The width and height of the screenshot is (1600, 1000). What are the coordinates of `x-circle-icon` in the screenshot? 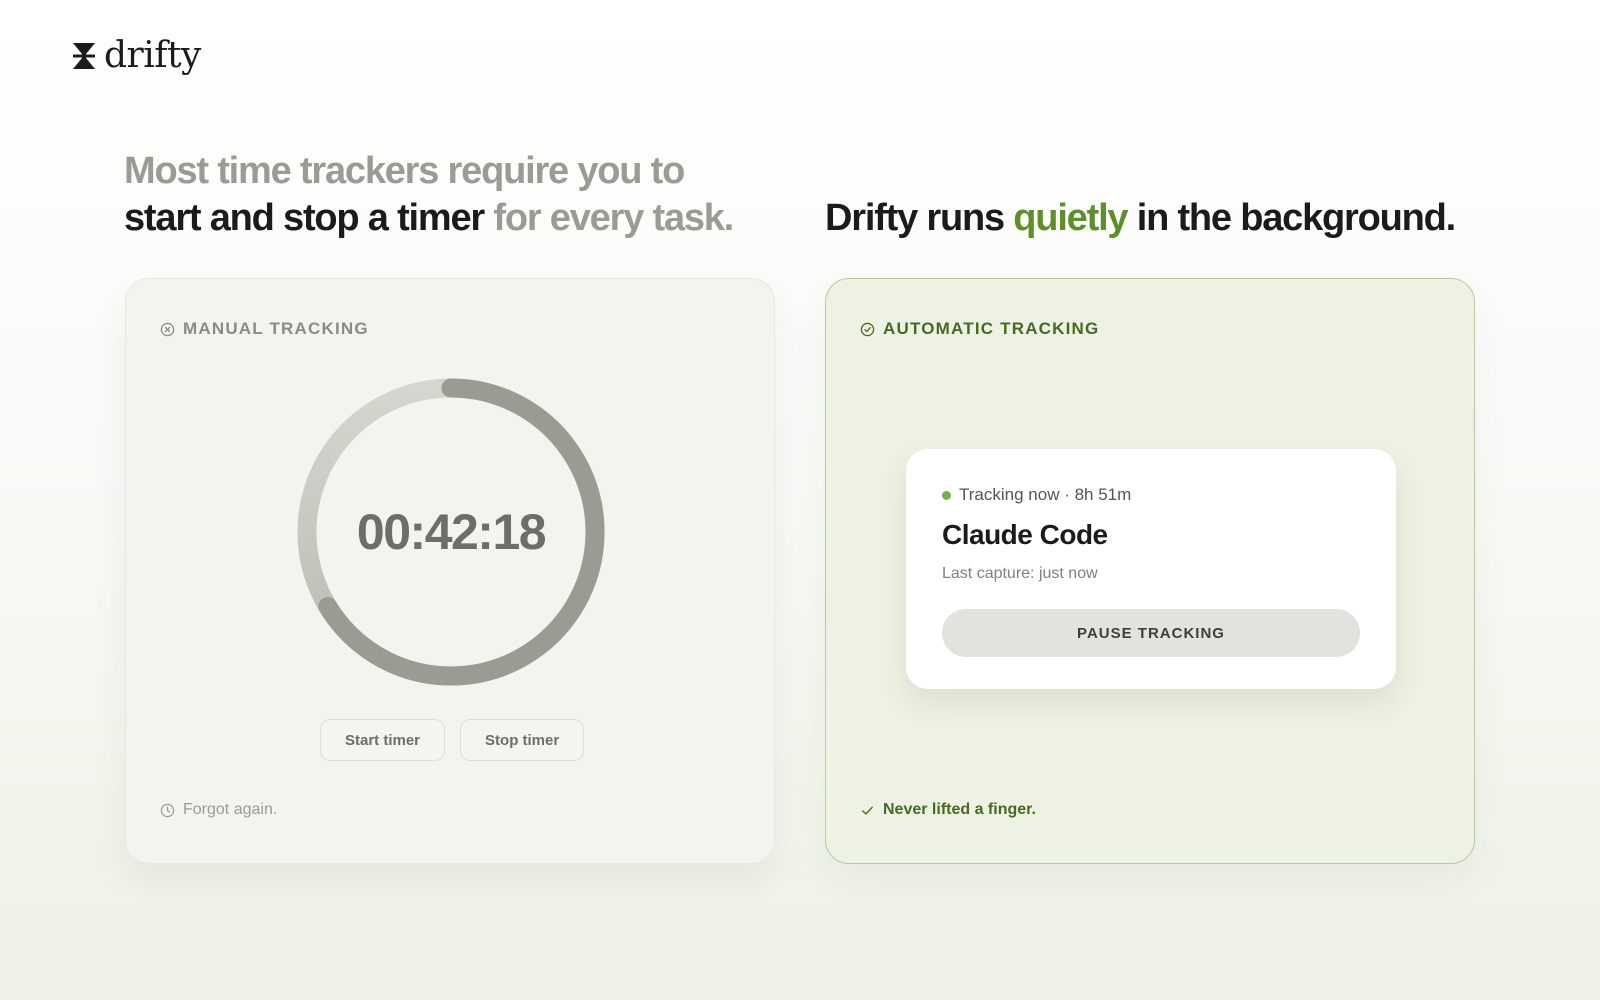 It's located at (167, 329).